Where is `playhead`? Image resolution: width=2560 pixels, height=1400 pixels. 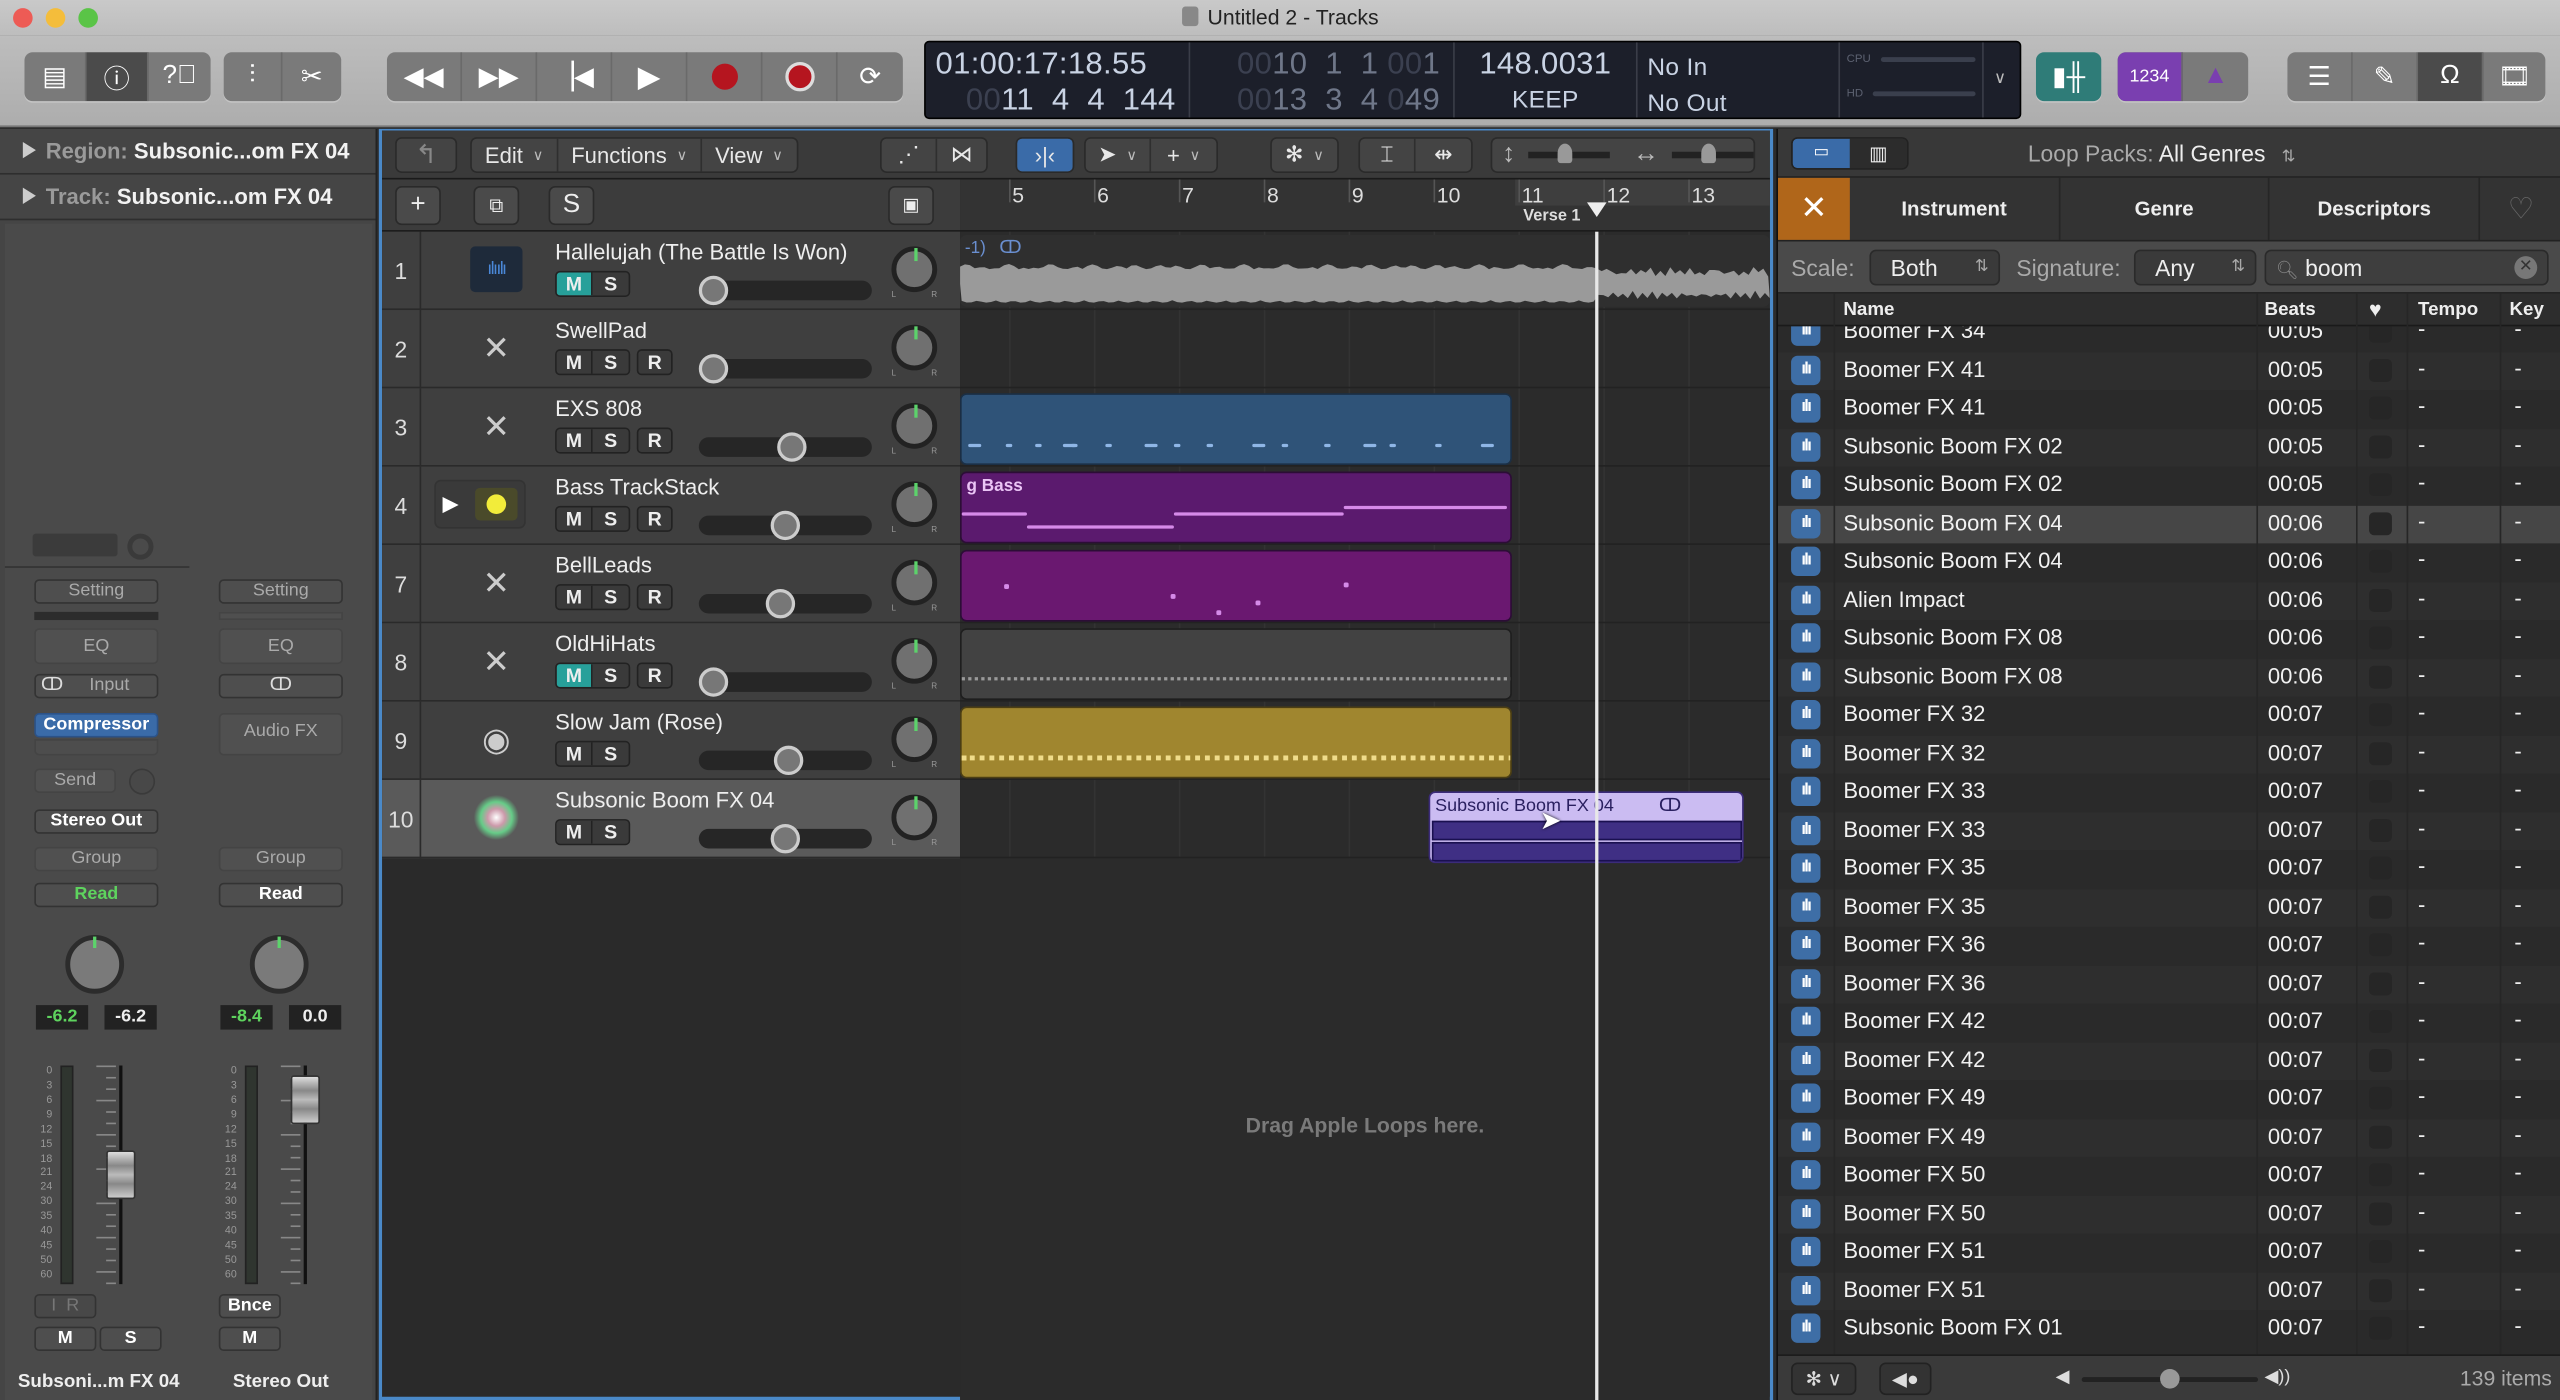 playhead is located at coordinates (1597, 815).